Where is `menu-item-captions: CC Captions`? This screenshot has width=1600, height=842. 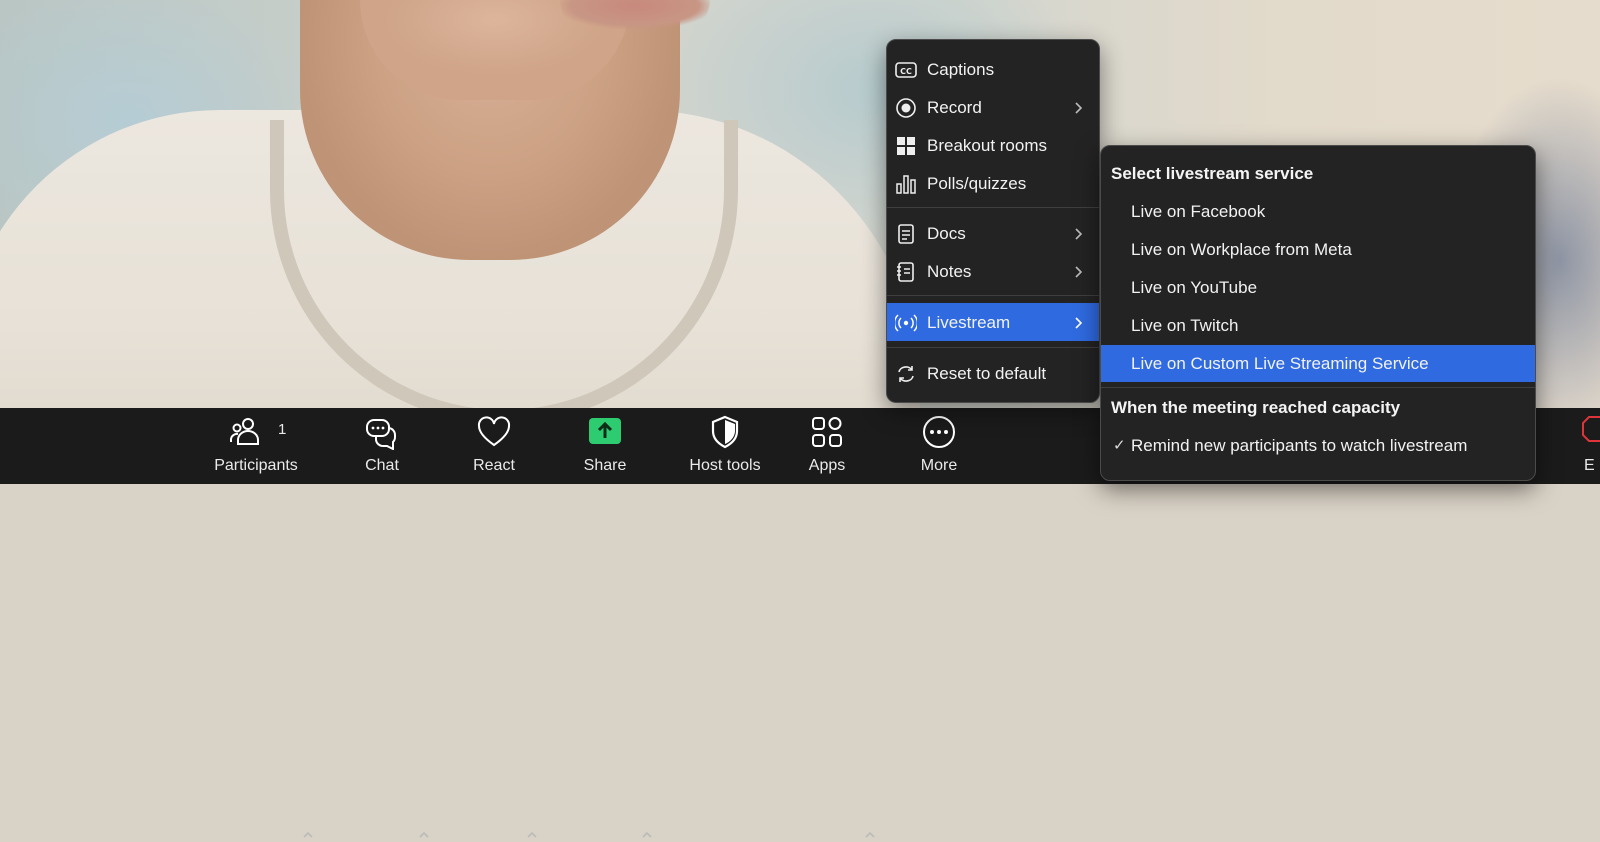
menu-item-captions: CC Captions is located at coordinates (993, 69).